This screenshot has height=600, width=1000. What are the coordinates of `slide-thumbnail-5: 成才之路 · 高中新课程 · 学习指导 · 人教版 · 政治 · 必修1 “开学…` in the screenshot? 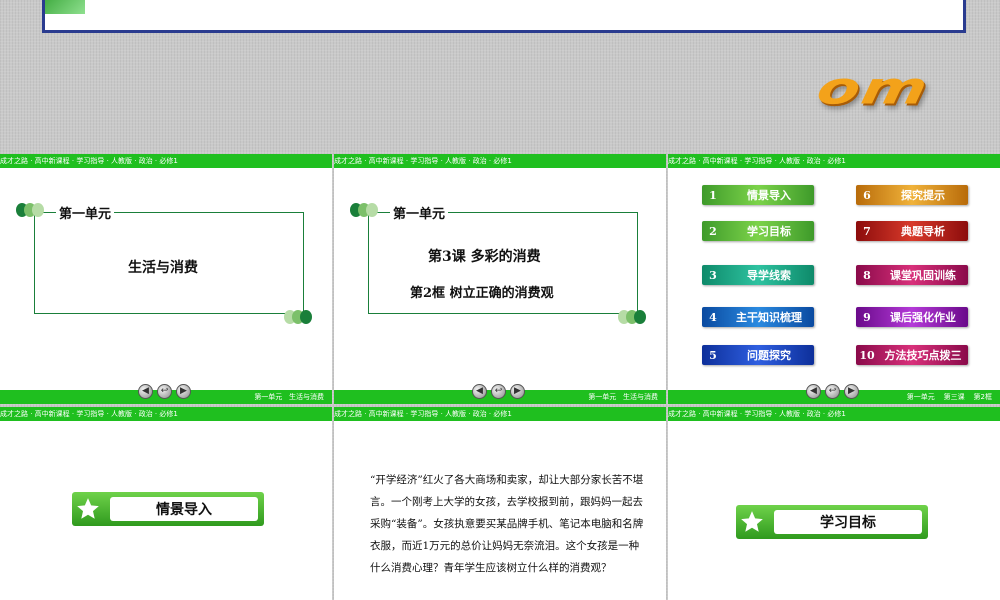 It's located at (500, 503).